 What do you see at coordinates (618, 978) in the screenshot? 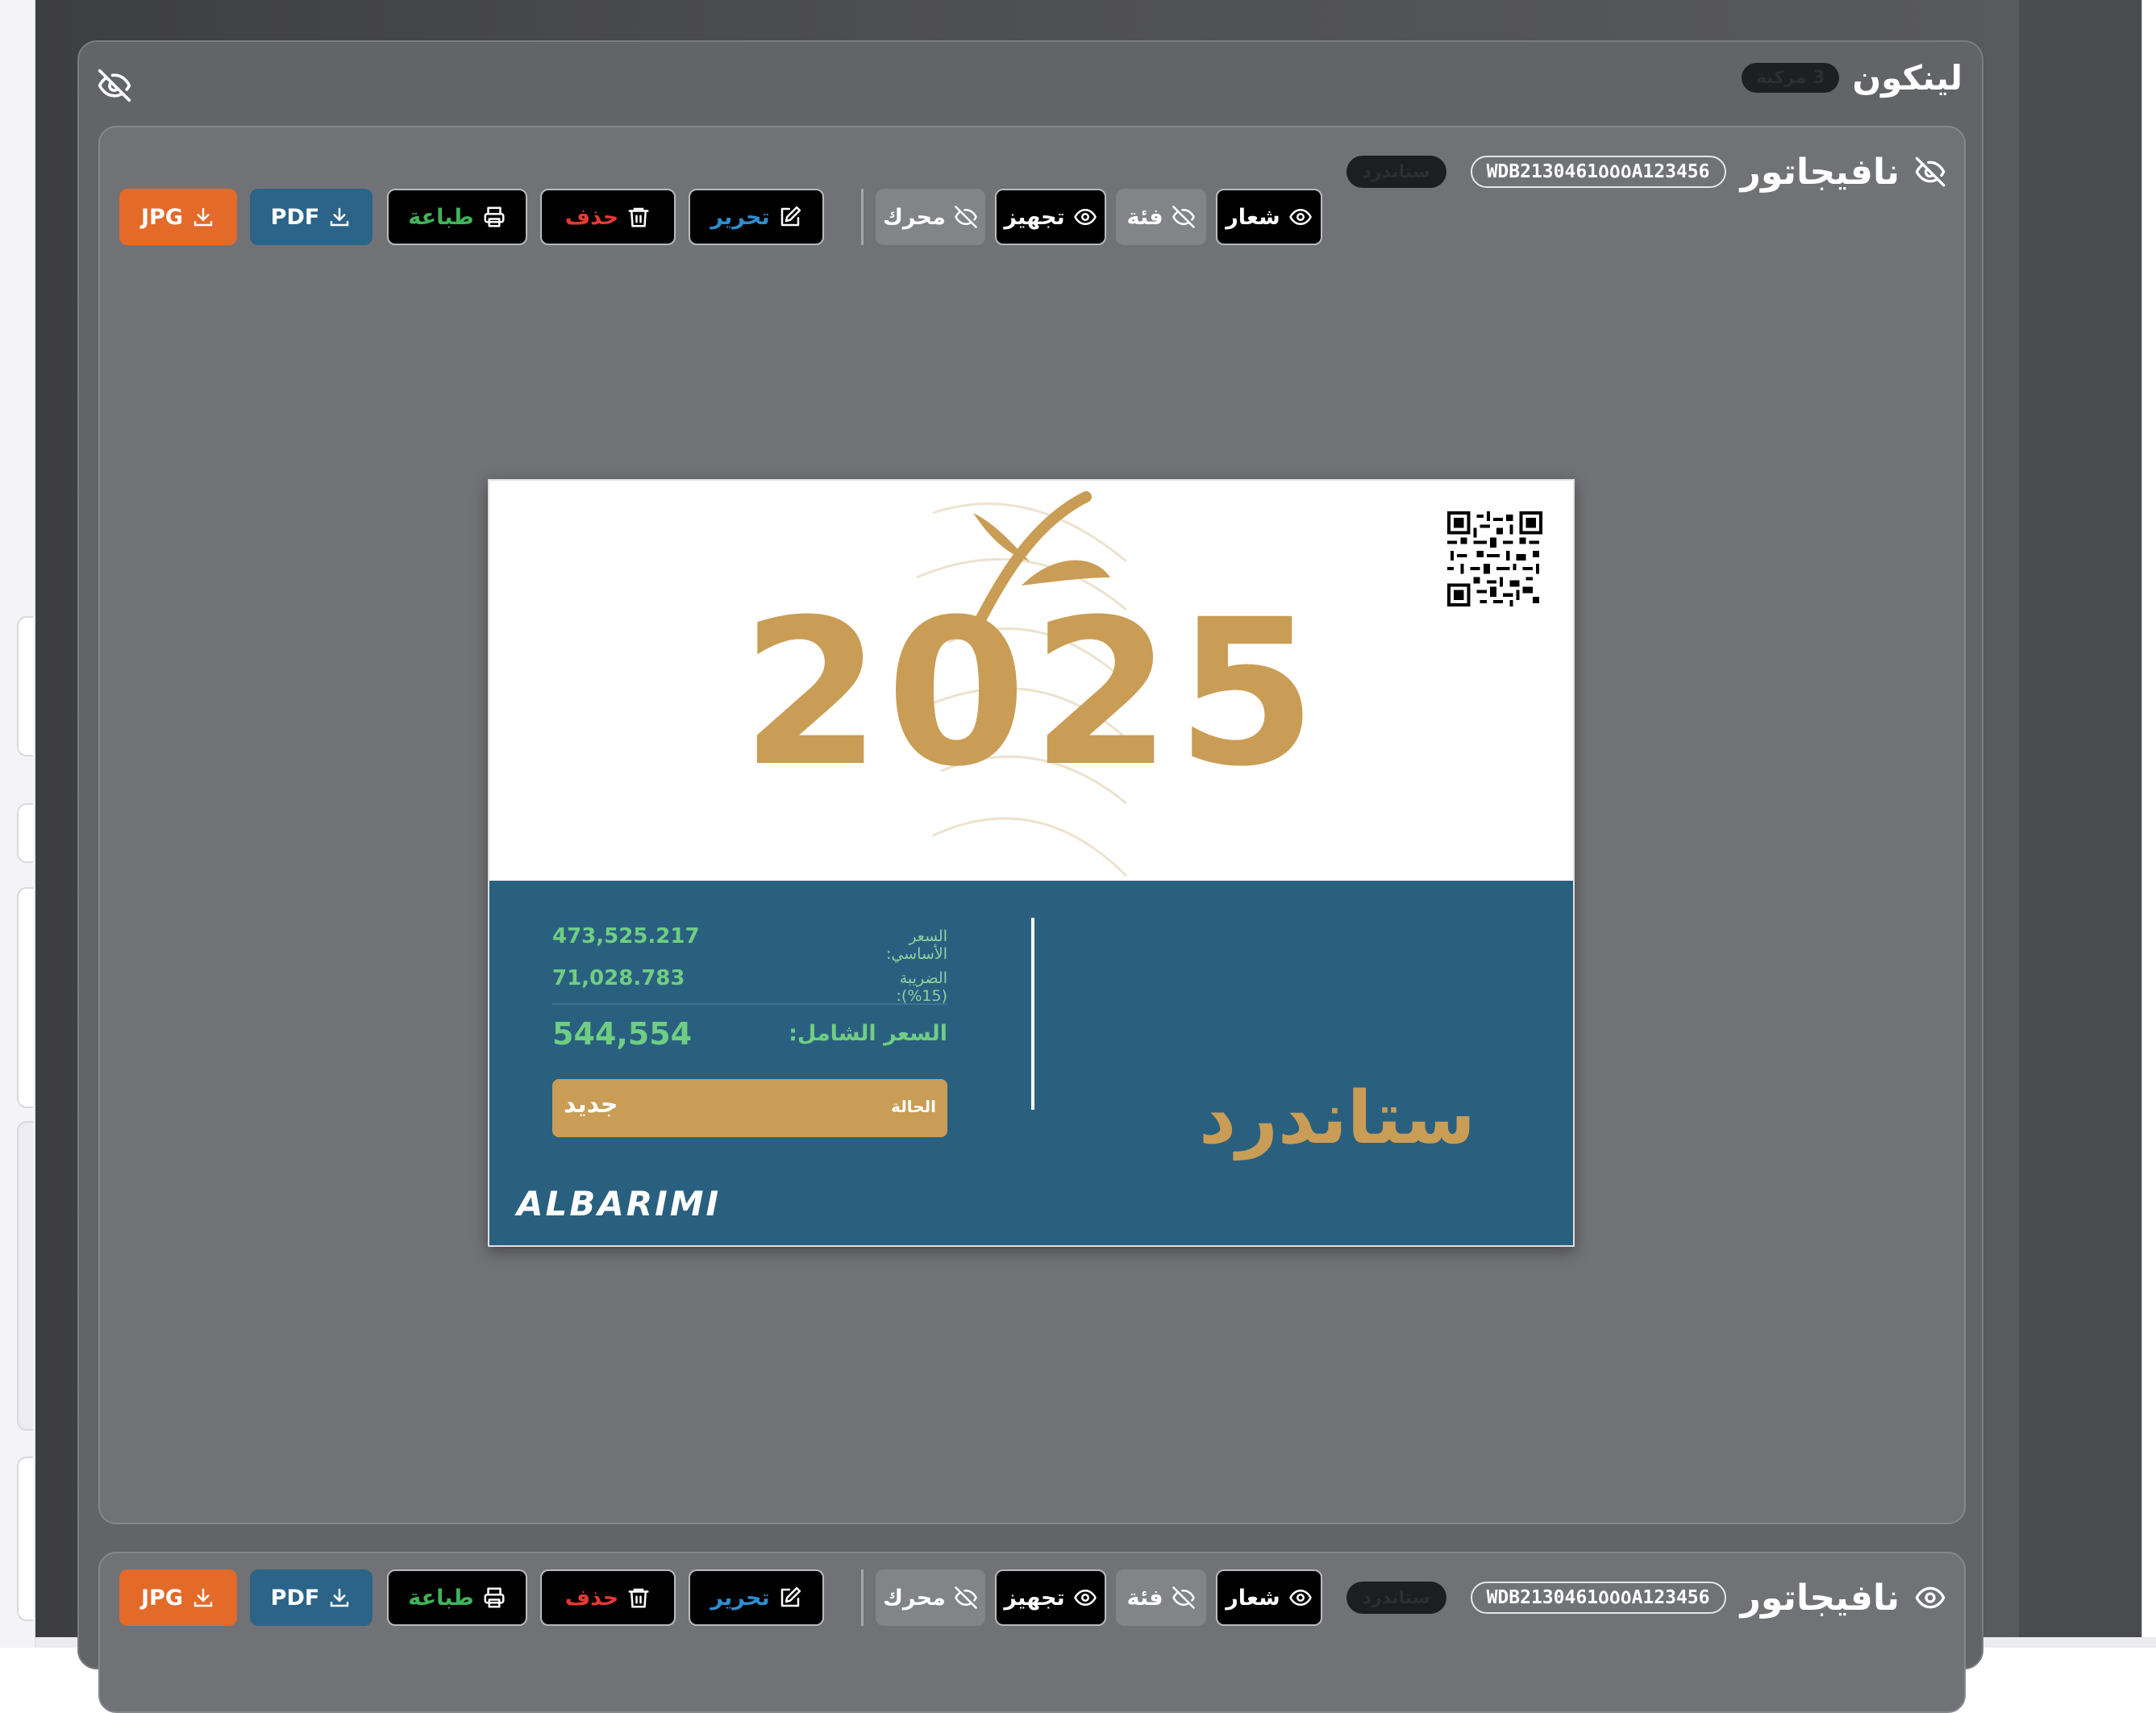
I see `tax-value: 71,028.783` at bounding box center [618, 978].